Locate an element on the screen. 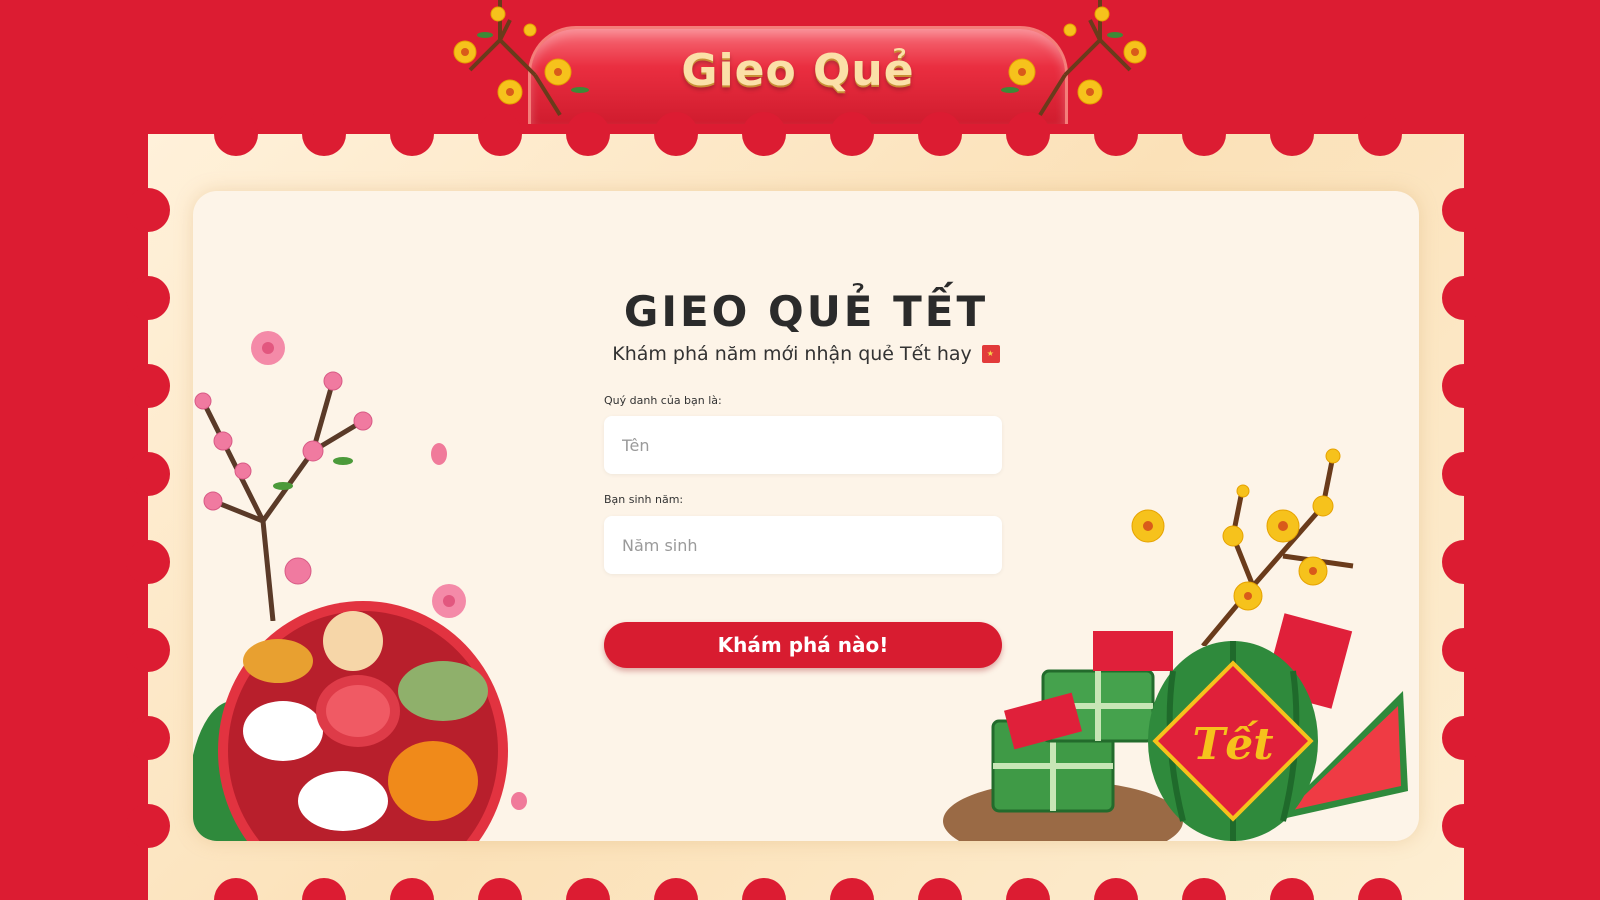  peach-blossom-branch-icon is located at coordinates (283, 496).